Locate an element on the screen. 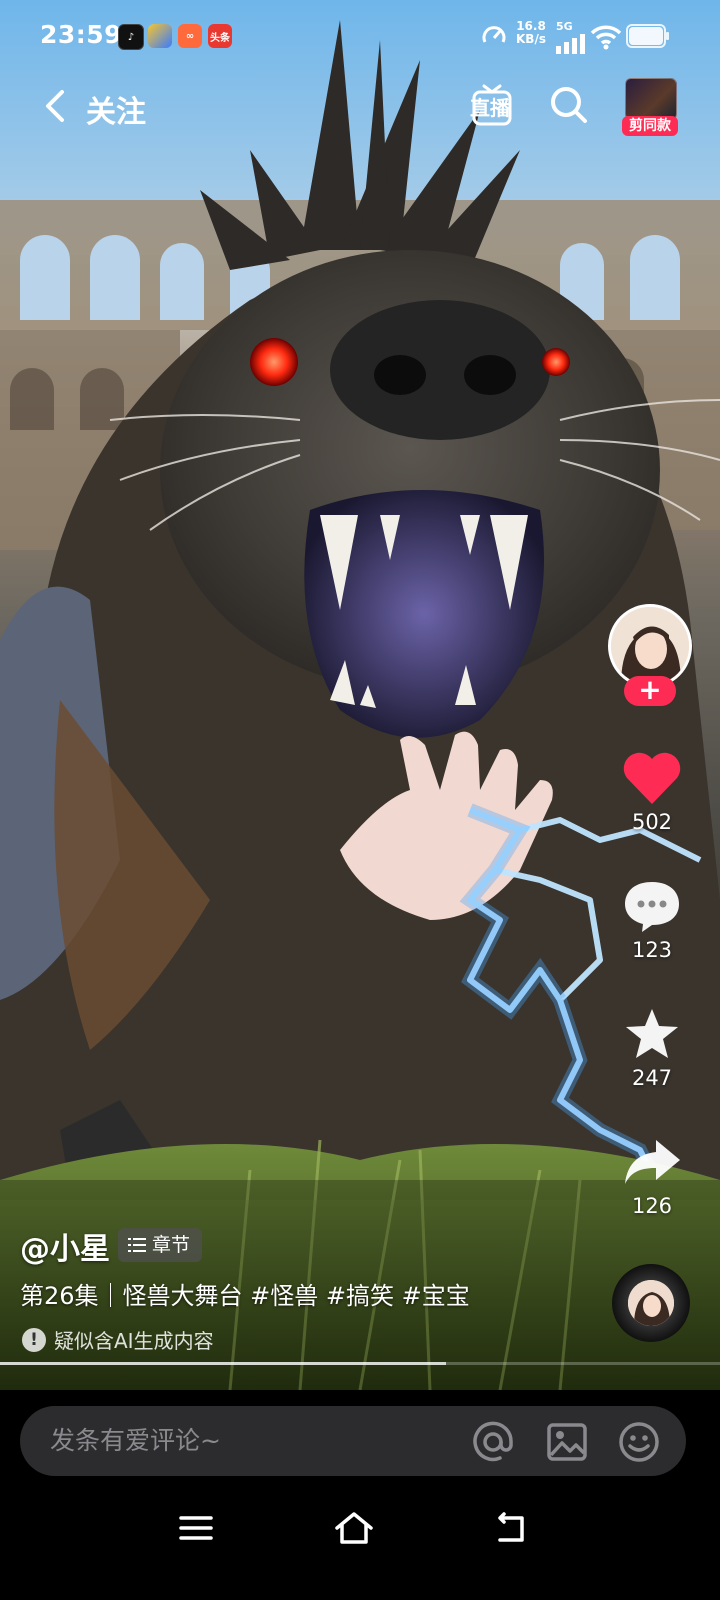  status-time: 23:59 is located at coordinates (81, 34).